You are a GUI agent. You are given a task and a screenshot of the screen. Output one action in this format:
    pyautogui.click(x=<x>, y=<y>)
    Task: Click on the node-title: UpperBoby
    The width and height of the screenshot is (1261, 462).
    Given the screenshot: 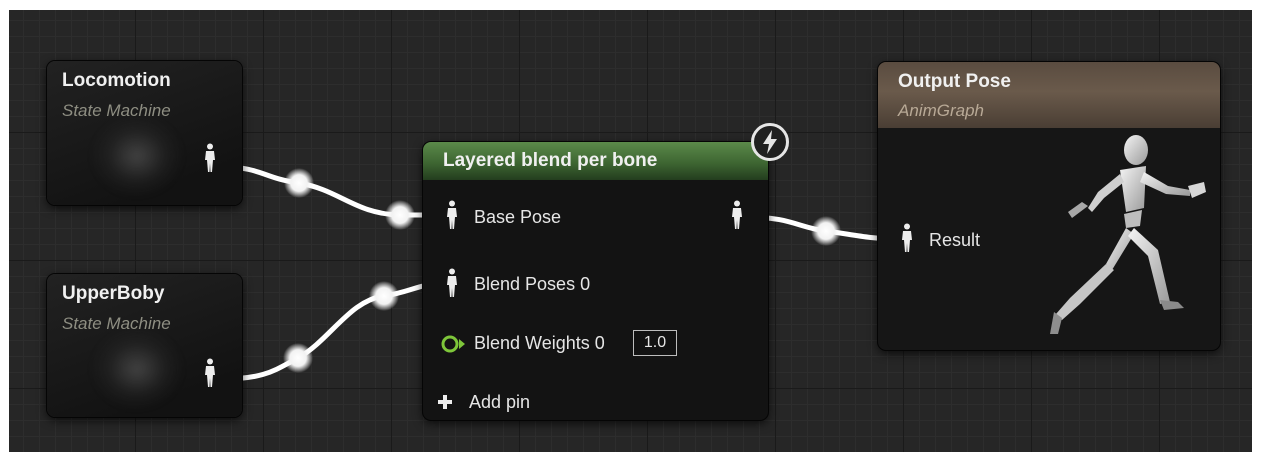 What is the action you would take?
    pyautogui.click(x=113, y=293)
    